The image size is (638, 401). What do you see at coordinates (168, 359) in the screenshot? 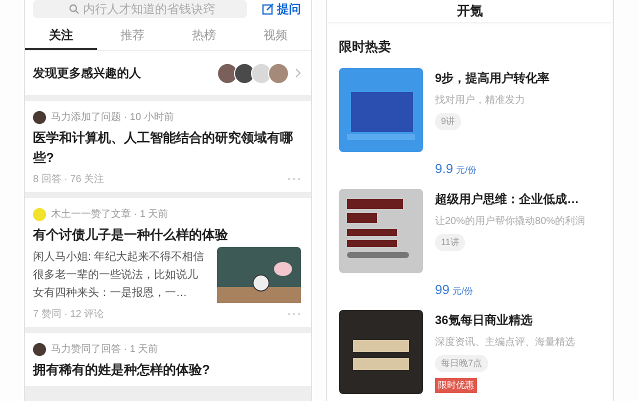
I see `feed-card: 马力赞同了回答 · 1 天前 拥有稀有的姓是种怎样的体验?` at bounding box center [168, 359].